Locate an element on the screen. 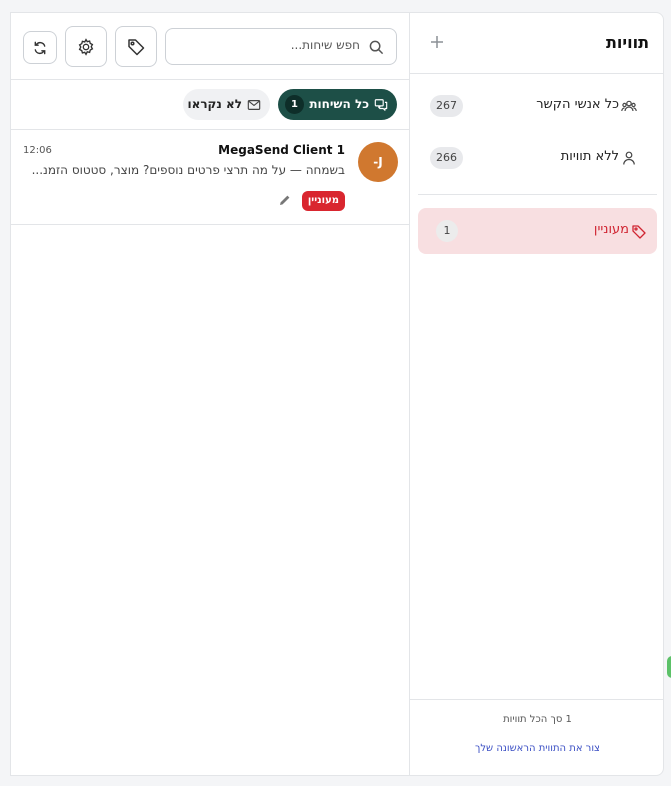 Image resolution: width=671 pixels, height=786 pixels. sidebar-item-no-labels: ללא תוויות 266 is located at coordinates (537, 158).